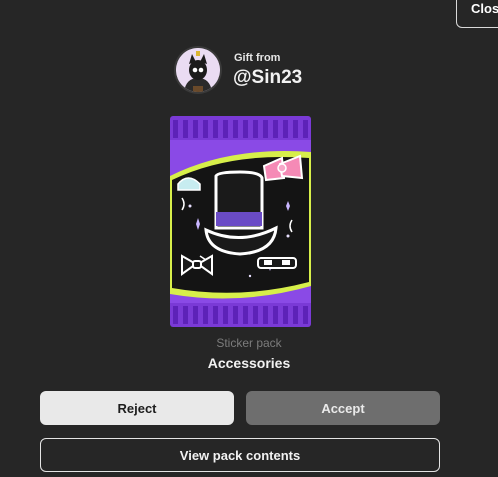 The height and width of the screenshot is (477, 498). Describe the element at coordinates (343, 408) in the screenshot. I see `accept-button: Accept` at that location.